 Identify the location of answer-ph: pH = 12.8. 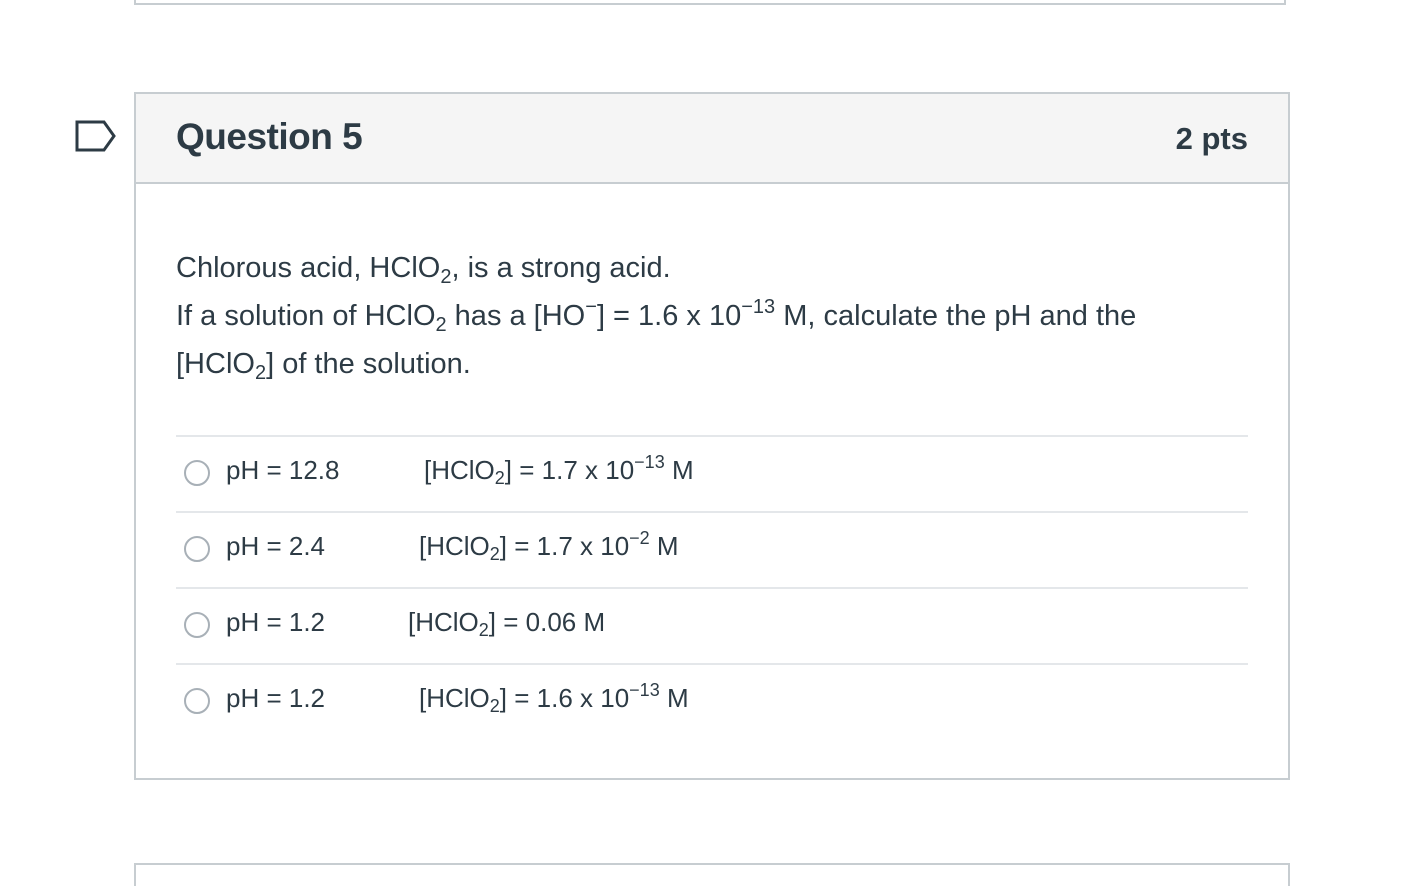
(283, 470).